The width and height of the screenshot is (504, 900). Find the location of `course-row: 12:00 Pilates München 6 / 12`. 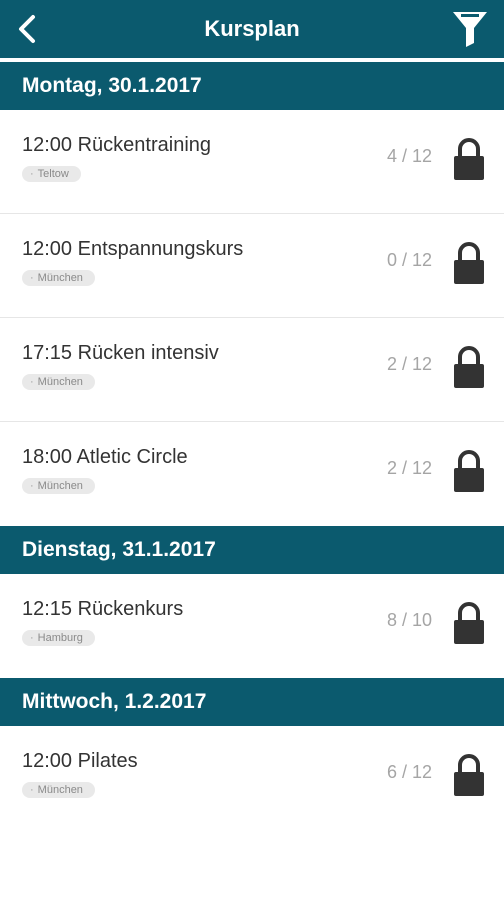

course-row: 12:00 Pilates München 6 / 12 is located at coordinates (252, 778).